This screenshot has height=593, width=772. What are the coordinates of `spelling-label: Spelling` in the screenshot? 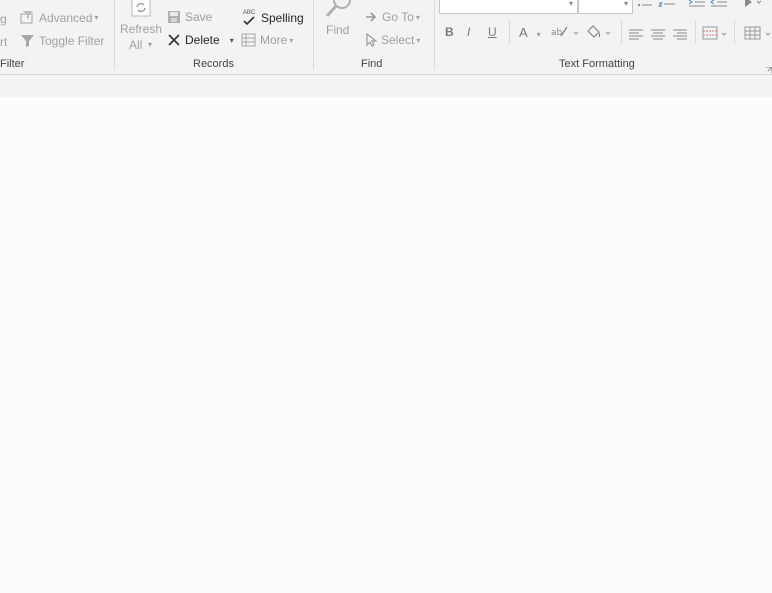 It's located at (282, 18).